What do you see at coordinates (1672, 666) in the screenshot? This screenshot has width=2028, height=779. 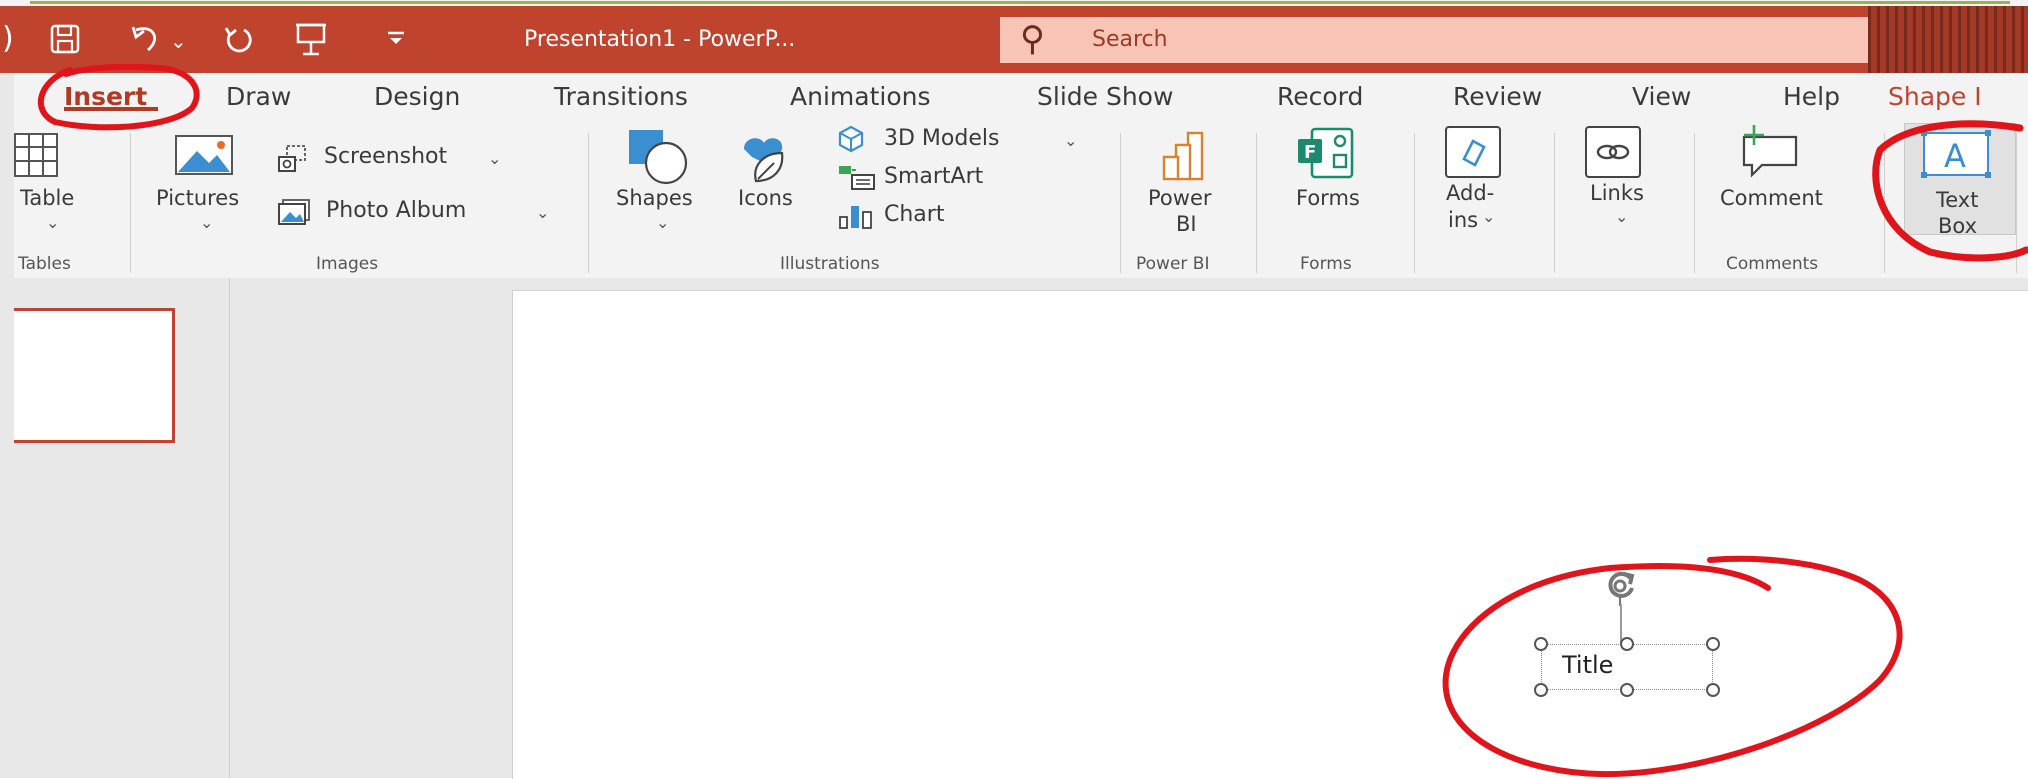 I see `annotation-circle-title-placeholder` at bounding box center [1672, 666].